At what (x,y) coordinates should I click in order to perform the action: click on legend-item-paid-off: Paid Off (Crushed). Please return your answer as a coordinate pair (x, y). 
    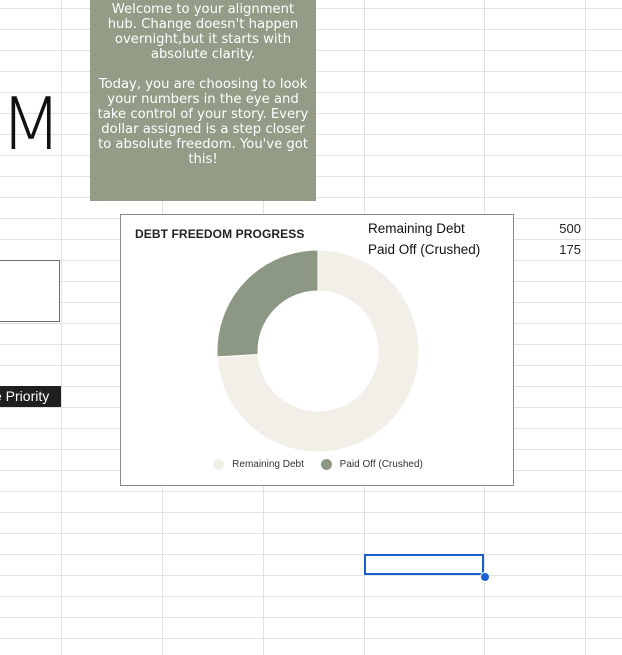
    Looking at the image, I should click on (371, 464).